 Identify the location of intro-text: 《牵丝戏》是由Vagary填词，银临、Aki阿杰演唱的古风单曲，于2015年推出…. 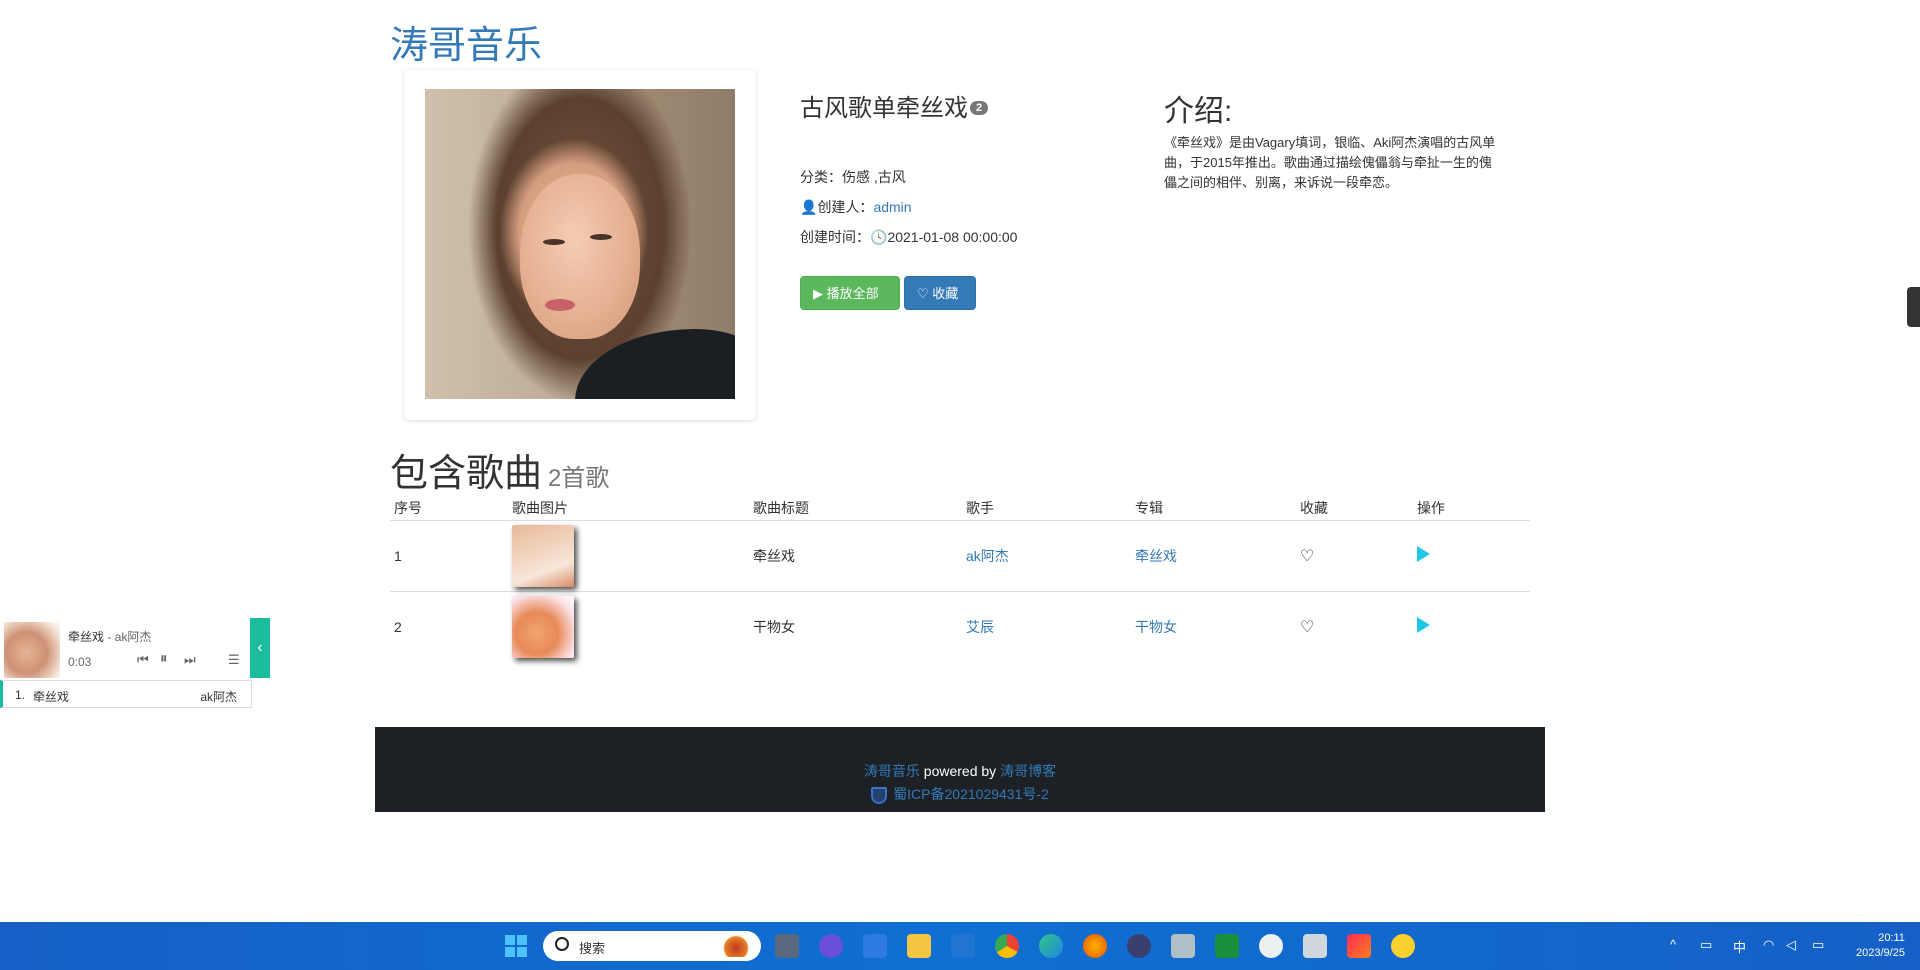
(1330, 162).